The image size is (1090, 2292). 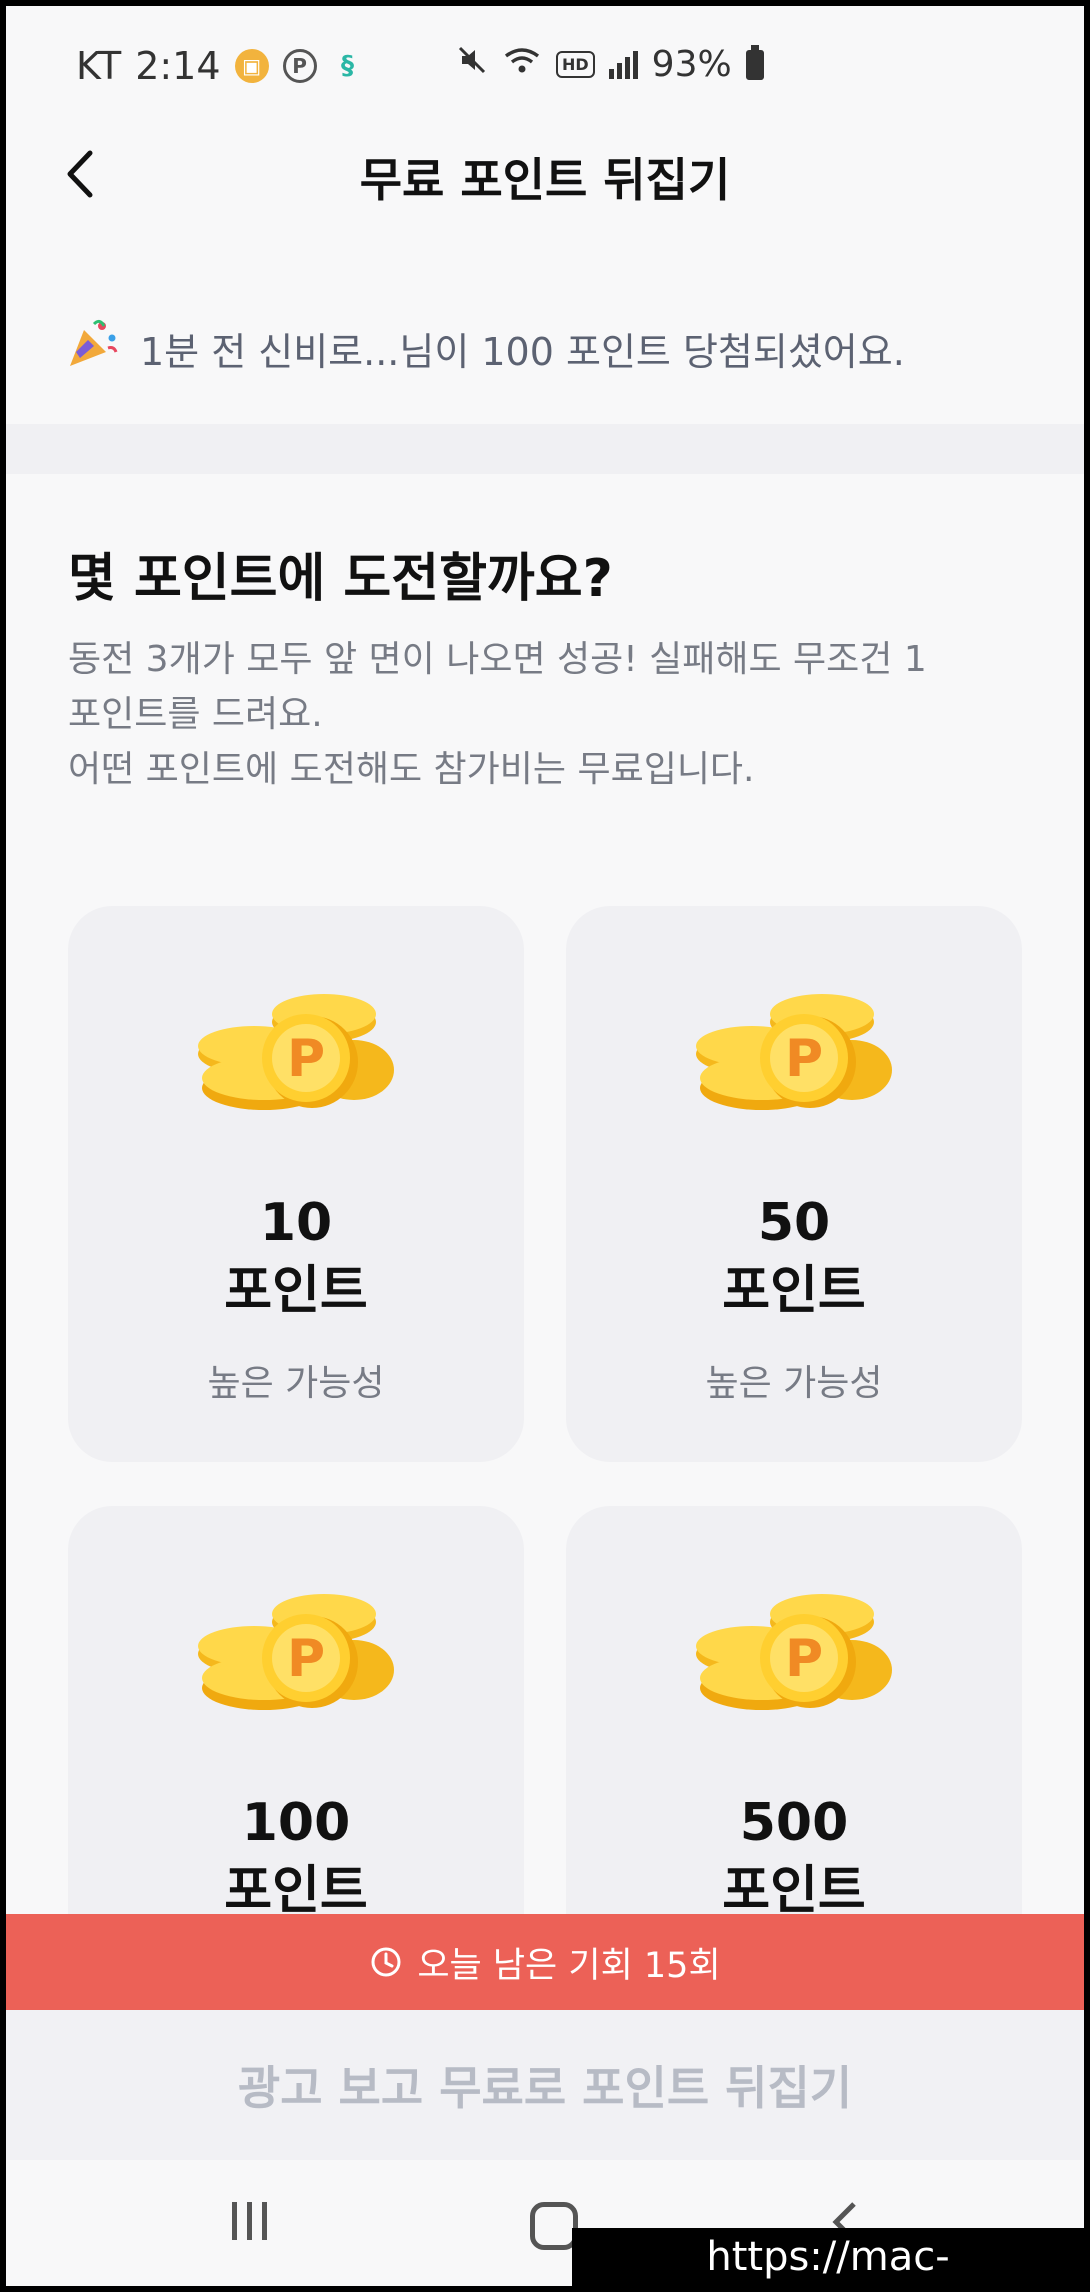 I want to click on card-points: 100, so click(x=296, y=1823).